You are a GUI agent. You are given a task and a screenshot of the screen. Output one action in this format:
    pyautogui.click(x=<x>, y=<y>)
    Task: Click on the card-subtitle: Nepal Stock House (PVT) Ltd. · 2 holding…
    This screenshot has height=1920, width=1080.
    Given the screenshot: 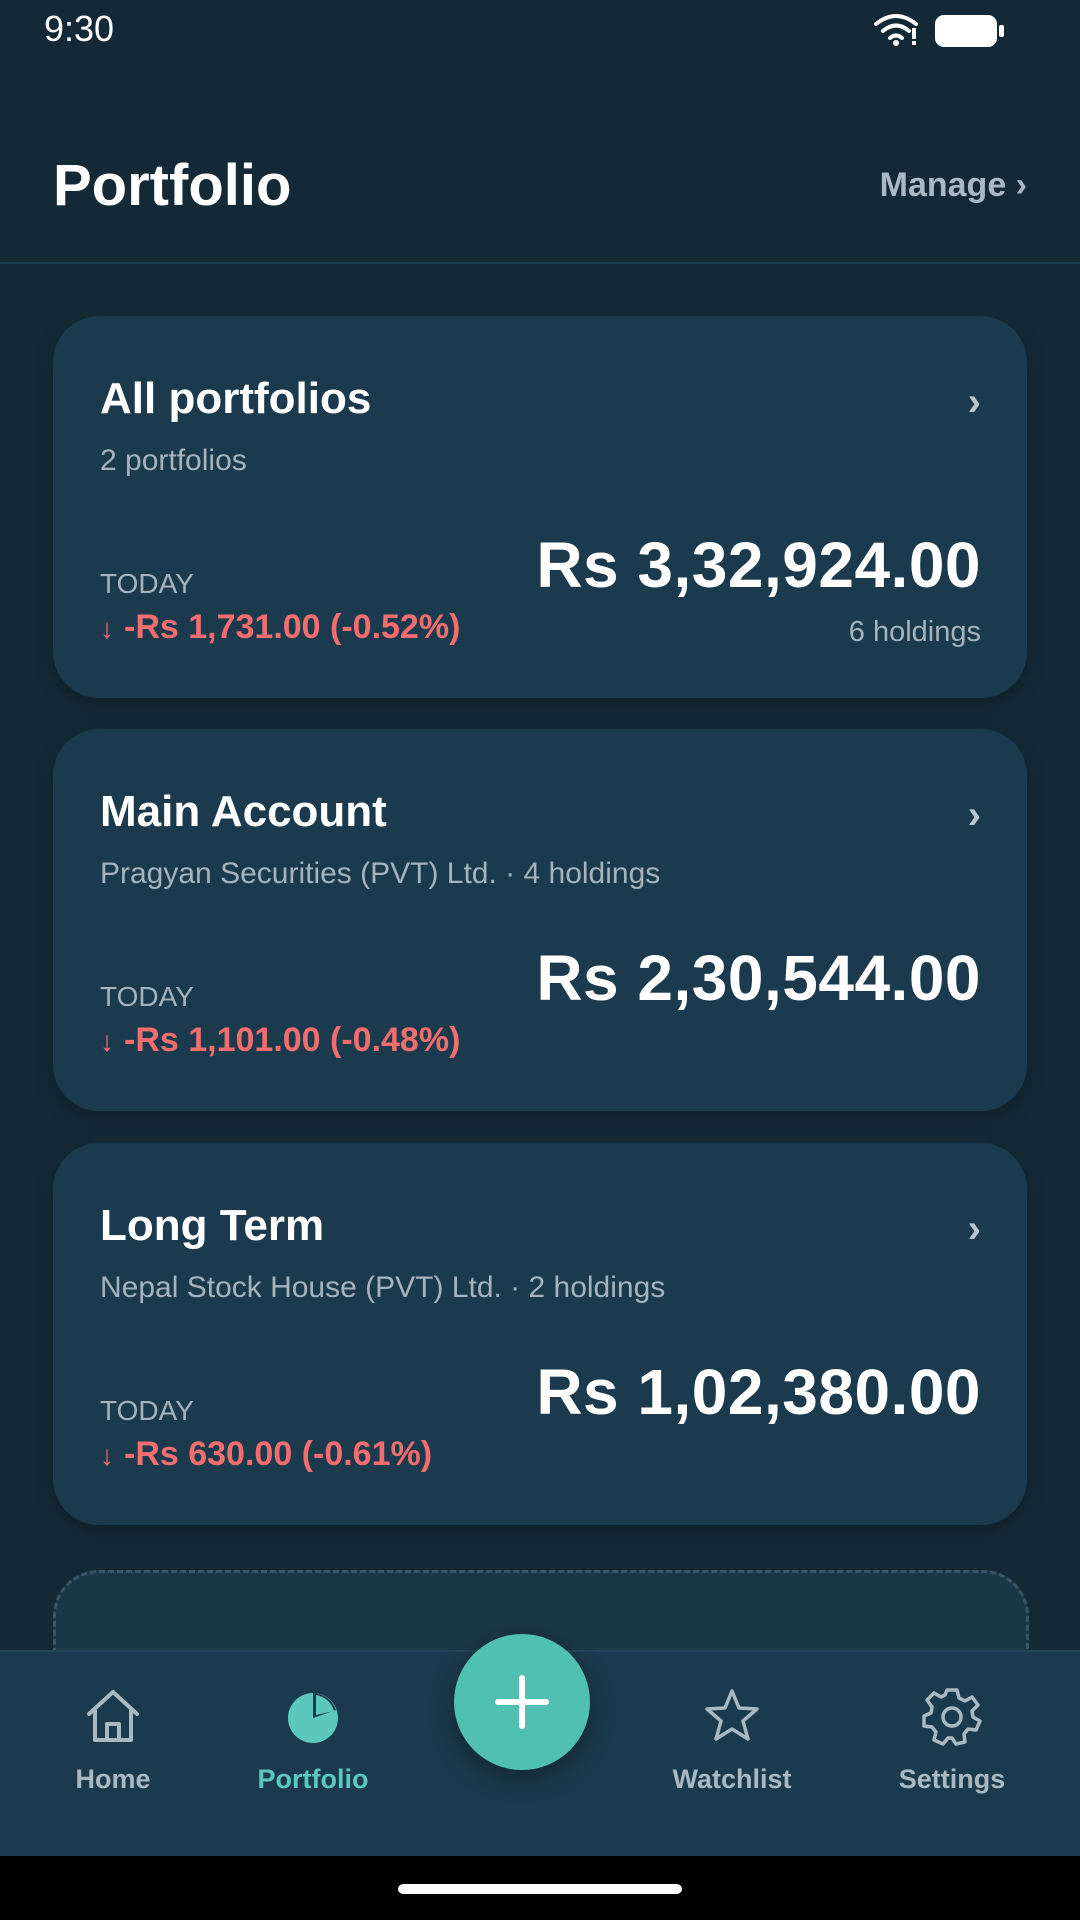 What is the action you would take?
    pyautogui.click(x=383, y=1287)
    